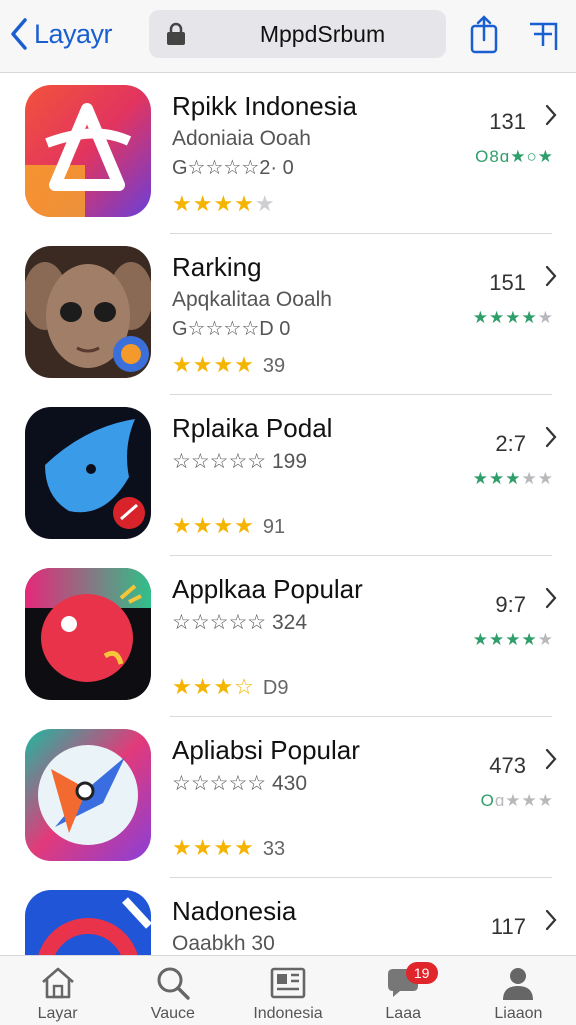  Describe the element at coordinates (73, 33) in the screenshot. I see `back-label: Layayr` at that location.